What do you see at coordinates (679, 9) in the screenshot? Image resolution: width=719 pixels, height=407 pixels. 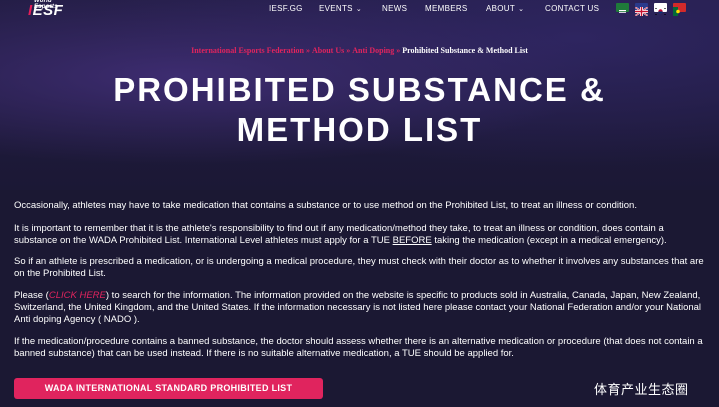 I see `portugal-flag-icon` at bounding box center [679, 9].